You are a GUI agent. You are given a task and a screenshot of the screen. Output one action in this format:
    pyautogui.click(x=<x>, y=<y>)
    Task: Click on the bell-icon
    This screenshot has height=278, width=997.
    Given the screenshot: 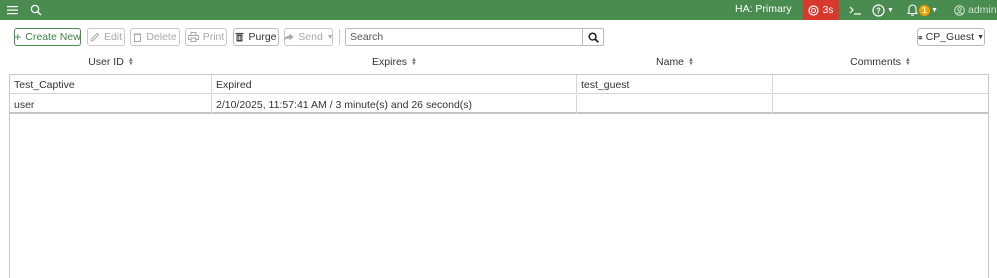 What is the action you would take?
    pyautogui.click(x=912, y=10)
    